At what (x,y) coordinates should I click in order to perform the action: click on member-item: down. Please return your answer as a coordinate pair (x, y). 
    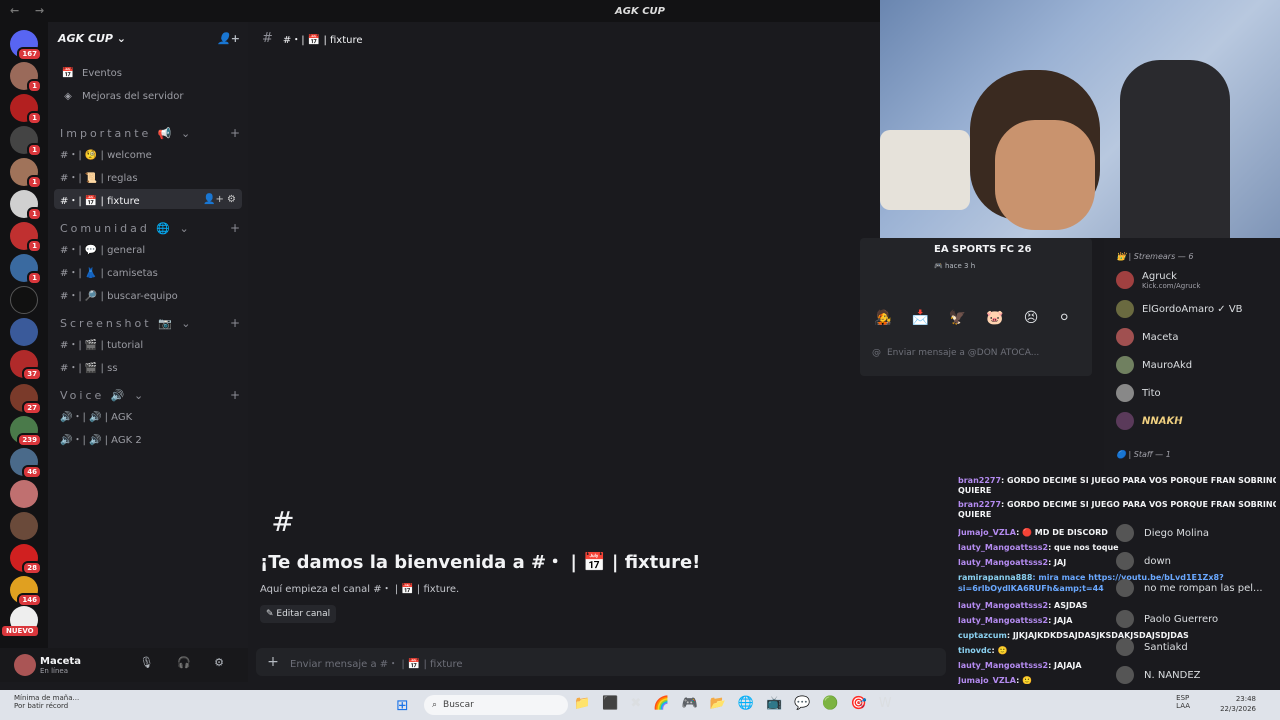
    Looking at the image, I should click on (1143, 561).